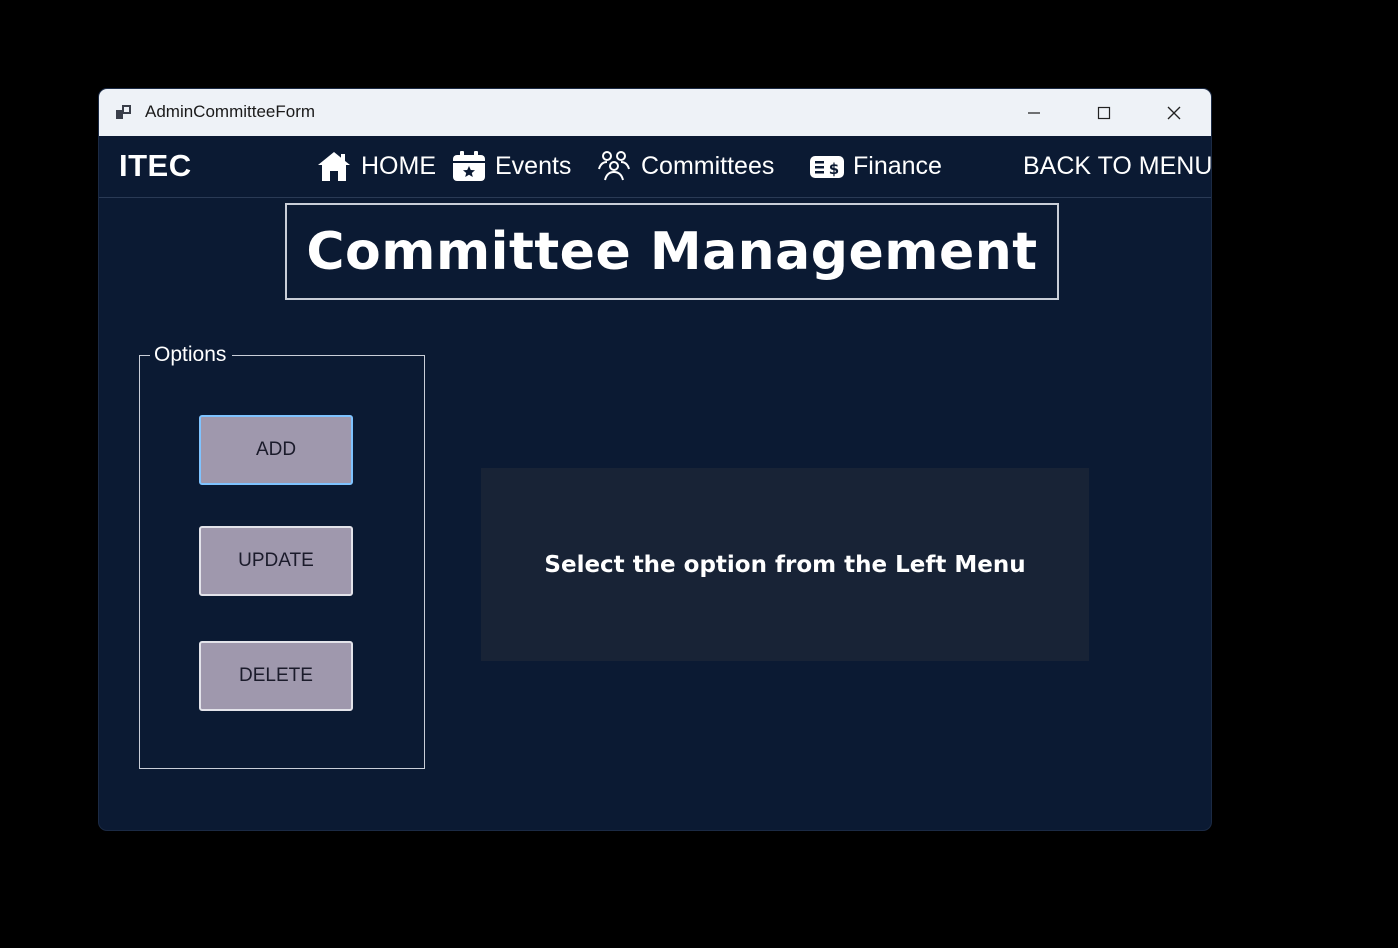  I want to click on finance-icon: $, so click(827, 167).